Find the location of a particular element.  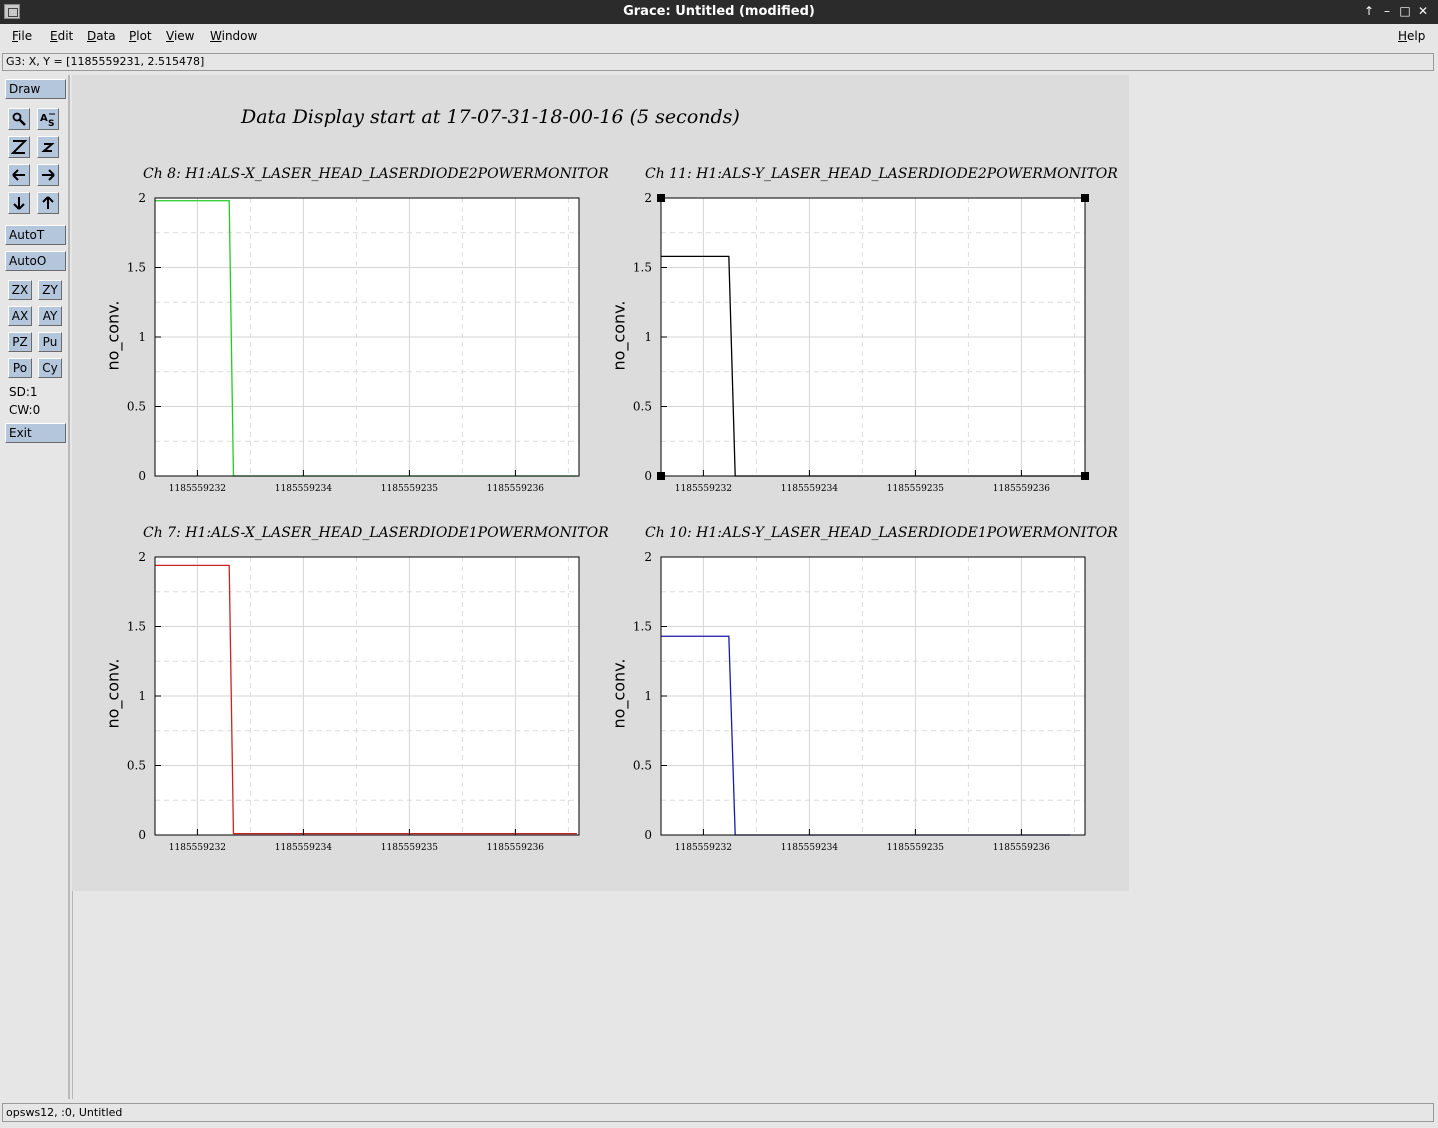

pu-button: Pu is located at coordinates (50, 342).